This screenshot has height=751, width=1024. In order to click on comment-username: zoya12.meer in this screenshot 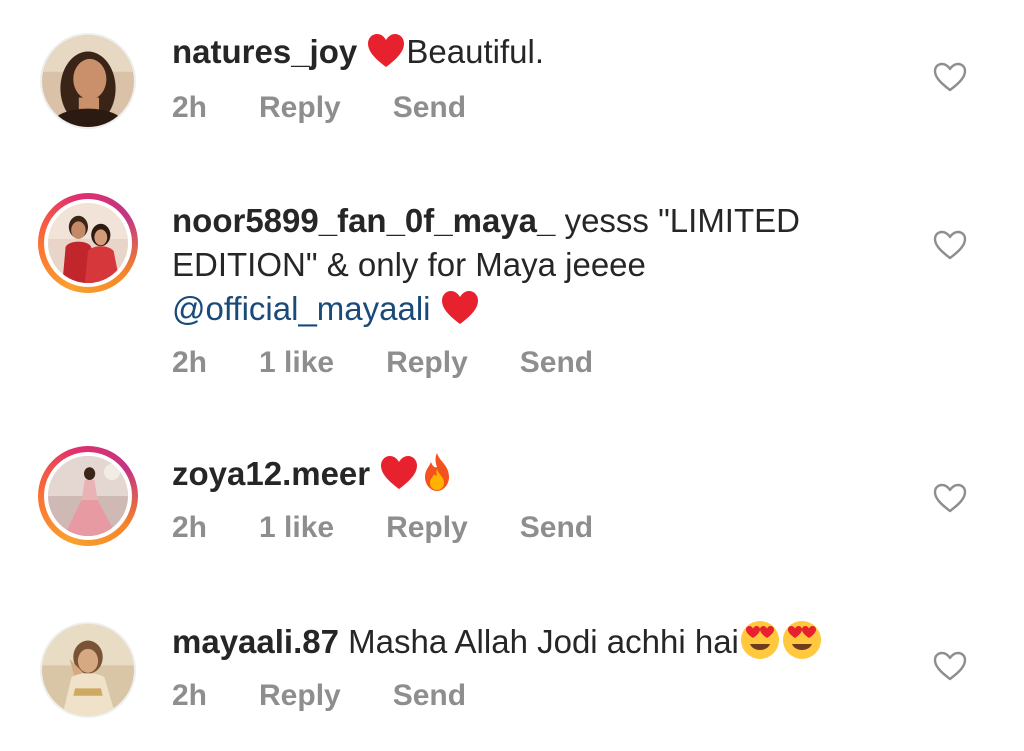, I will do `click(271, 473)`.